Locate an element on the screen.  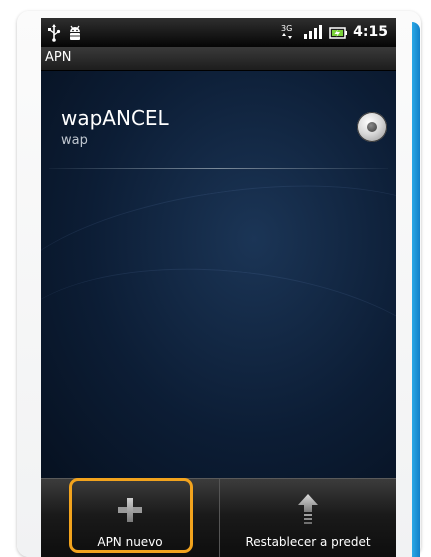
apn-radio-button is located at coordinates (372, 127).